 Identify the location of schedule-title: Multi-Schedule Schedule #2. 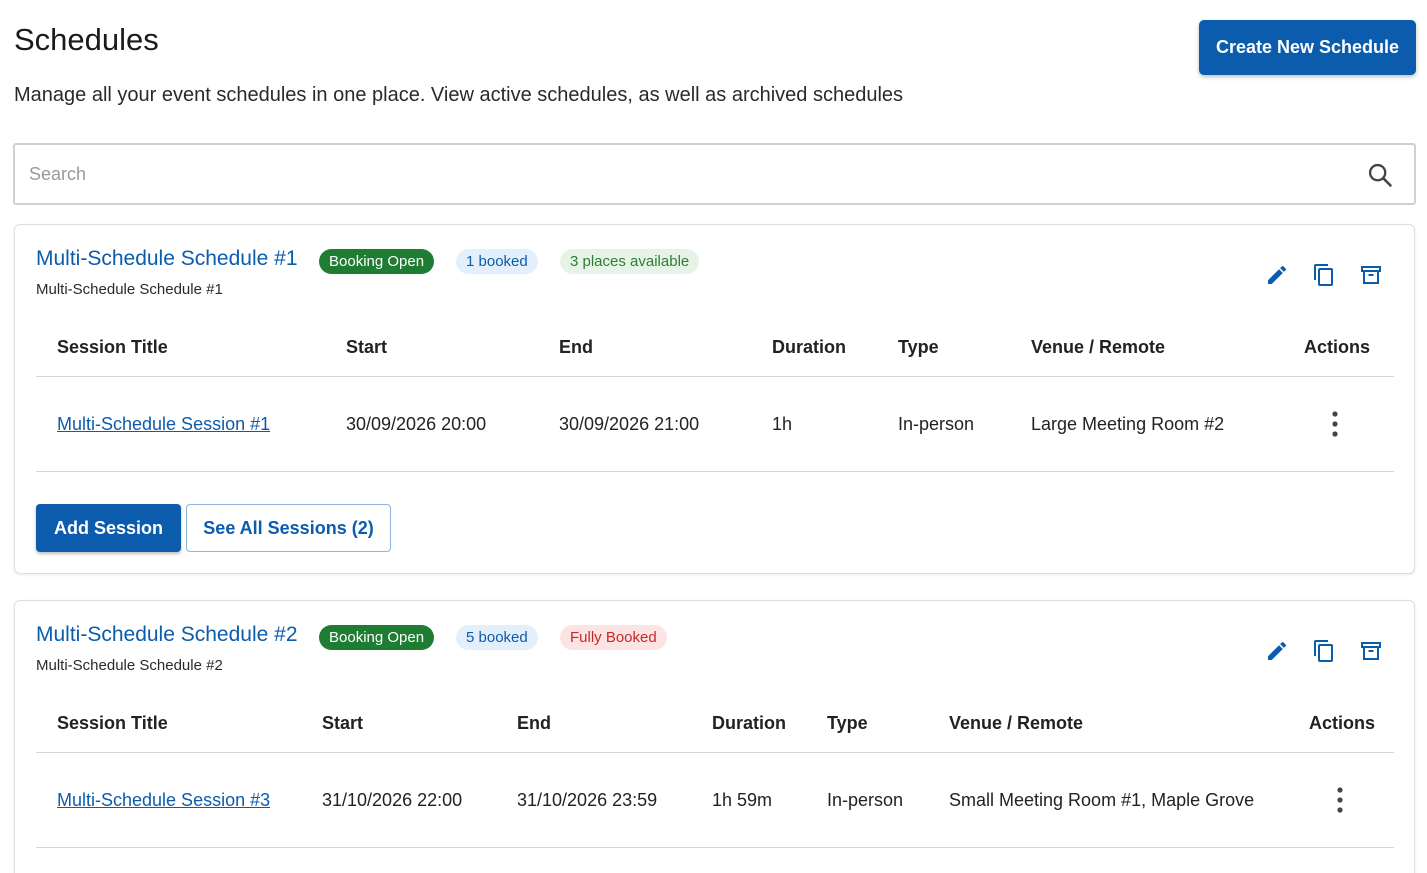
(167, 635).